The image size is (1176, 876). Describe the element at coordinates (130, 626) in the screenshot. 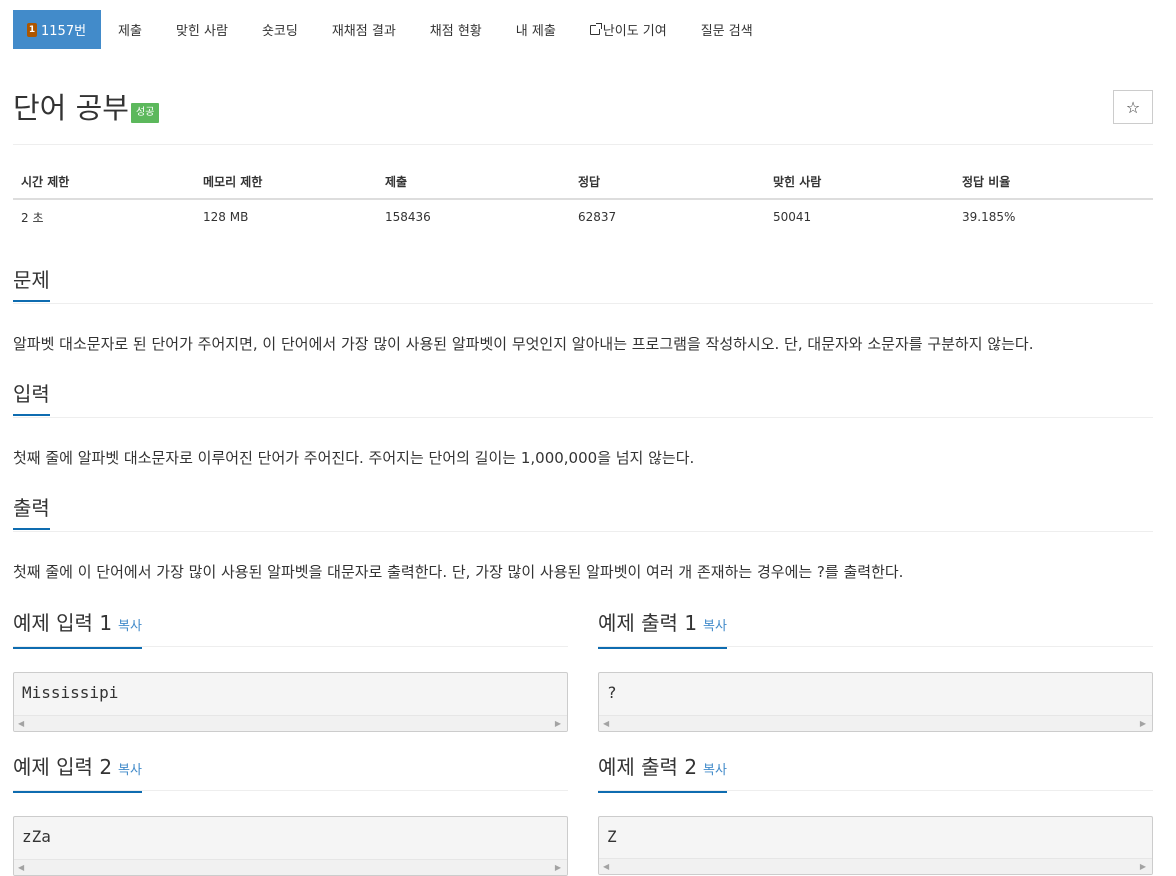

I see `copy-sample-input-1-button: 복사` at that location.